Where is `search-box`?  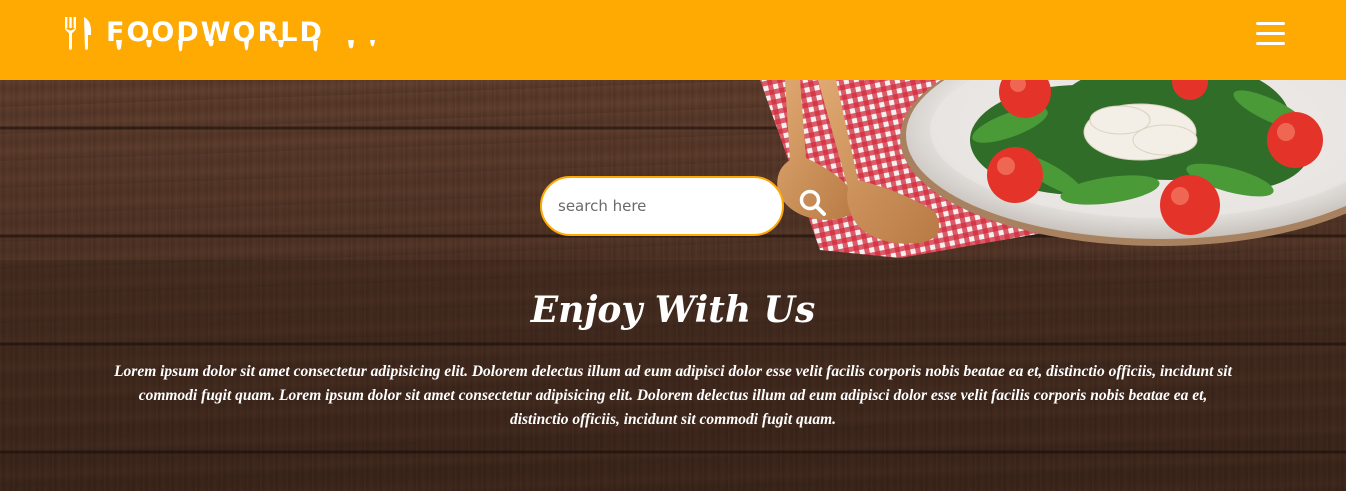 search-box is located at coordinates (662, 206).